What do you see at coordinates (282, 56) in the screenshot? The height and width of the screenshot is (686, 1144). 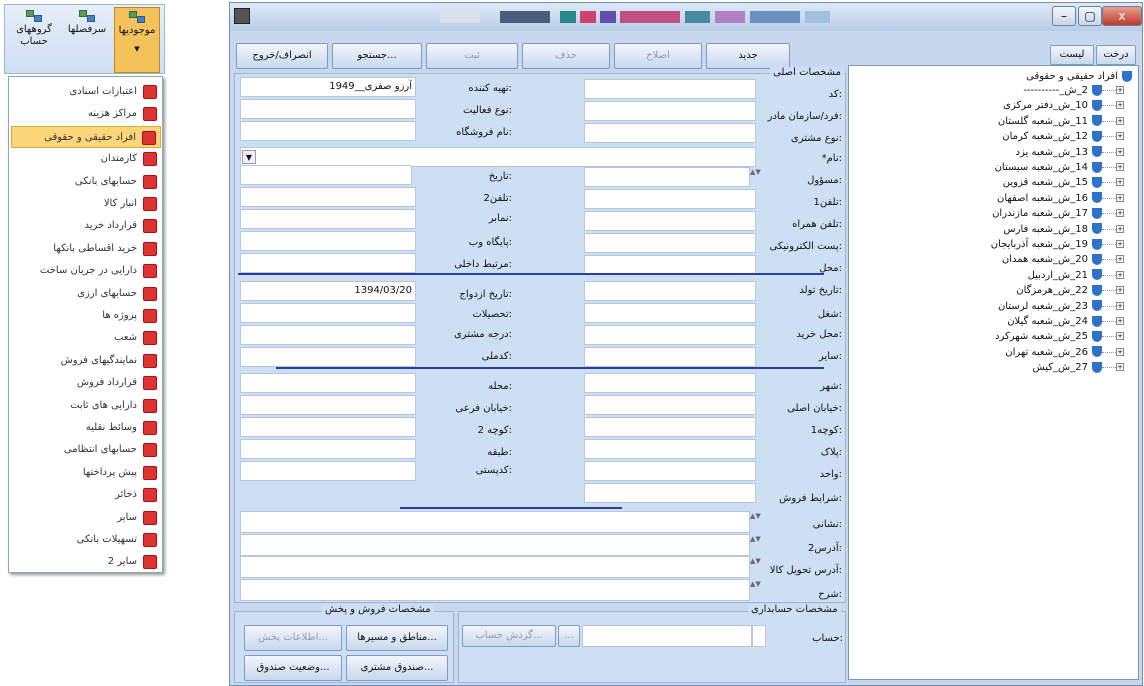 I see `exit-button: انصراف/خروج` at bounding box center [282, 56].